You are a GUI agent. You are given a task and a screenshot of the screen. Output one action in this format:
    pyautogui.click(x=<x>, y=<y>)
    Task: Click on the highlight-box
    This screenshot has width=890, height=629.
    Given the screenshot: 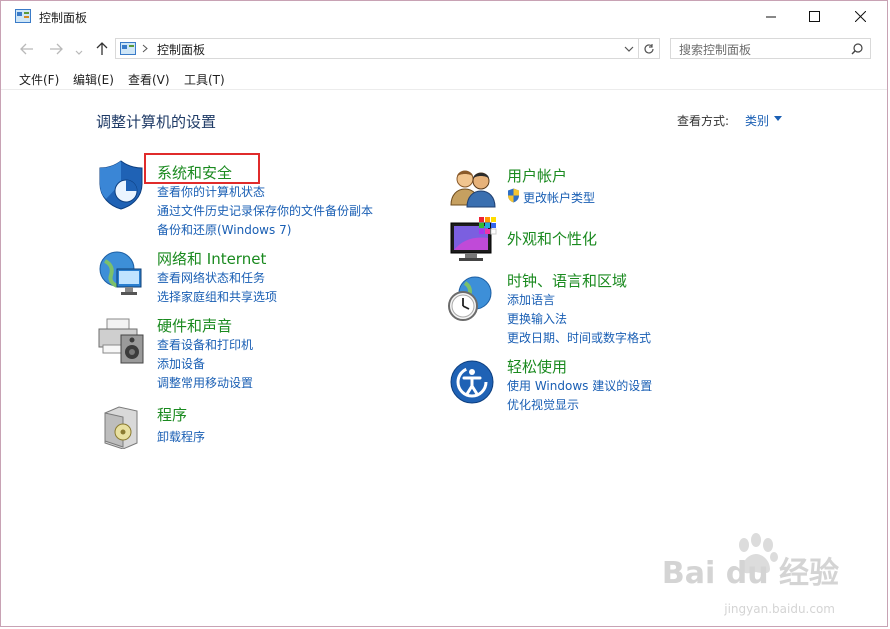 What is the action you would take?
    pyautogui.click(x=202, y=168)
    